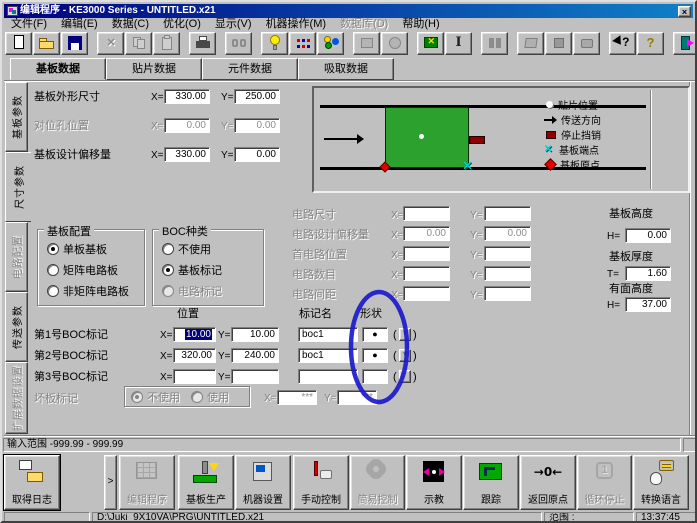  What do you see at coordinates (426, 233) in the screenshot?
I see `circuit-offset-x-field: 0.00` at bounding box center [426, 233].